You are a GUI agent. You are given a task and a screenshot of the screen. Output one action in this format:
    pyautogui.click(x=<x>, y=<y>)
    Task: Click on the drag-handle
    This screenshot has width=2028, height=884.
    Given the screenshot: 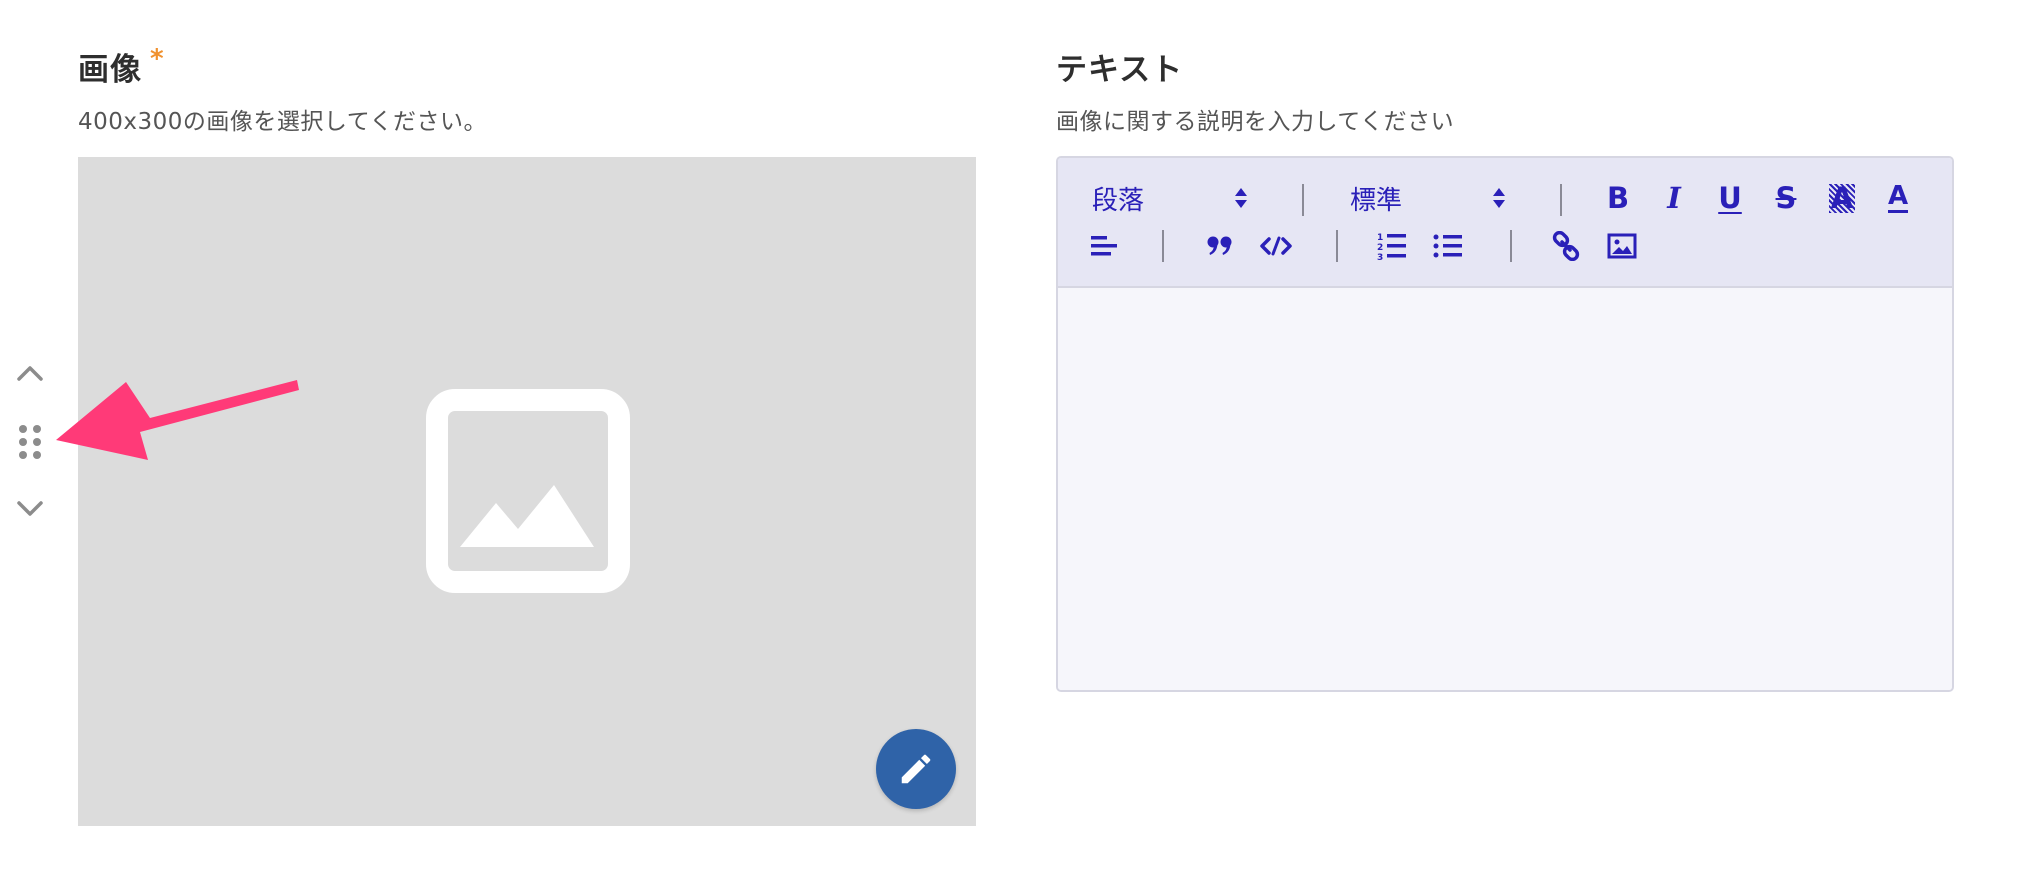 What is the action you would take?
    pyautogui.click(x=30, y=442)
    